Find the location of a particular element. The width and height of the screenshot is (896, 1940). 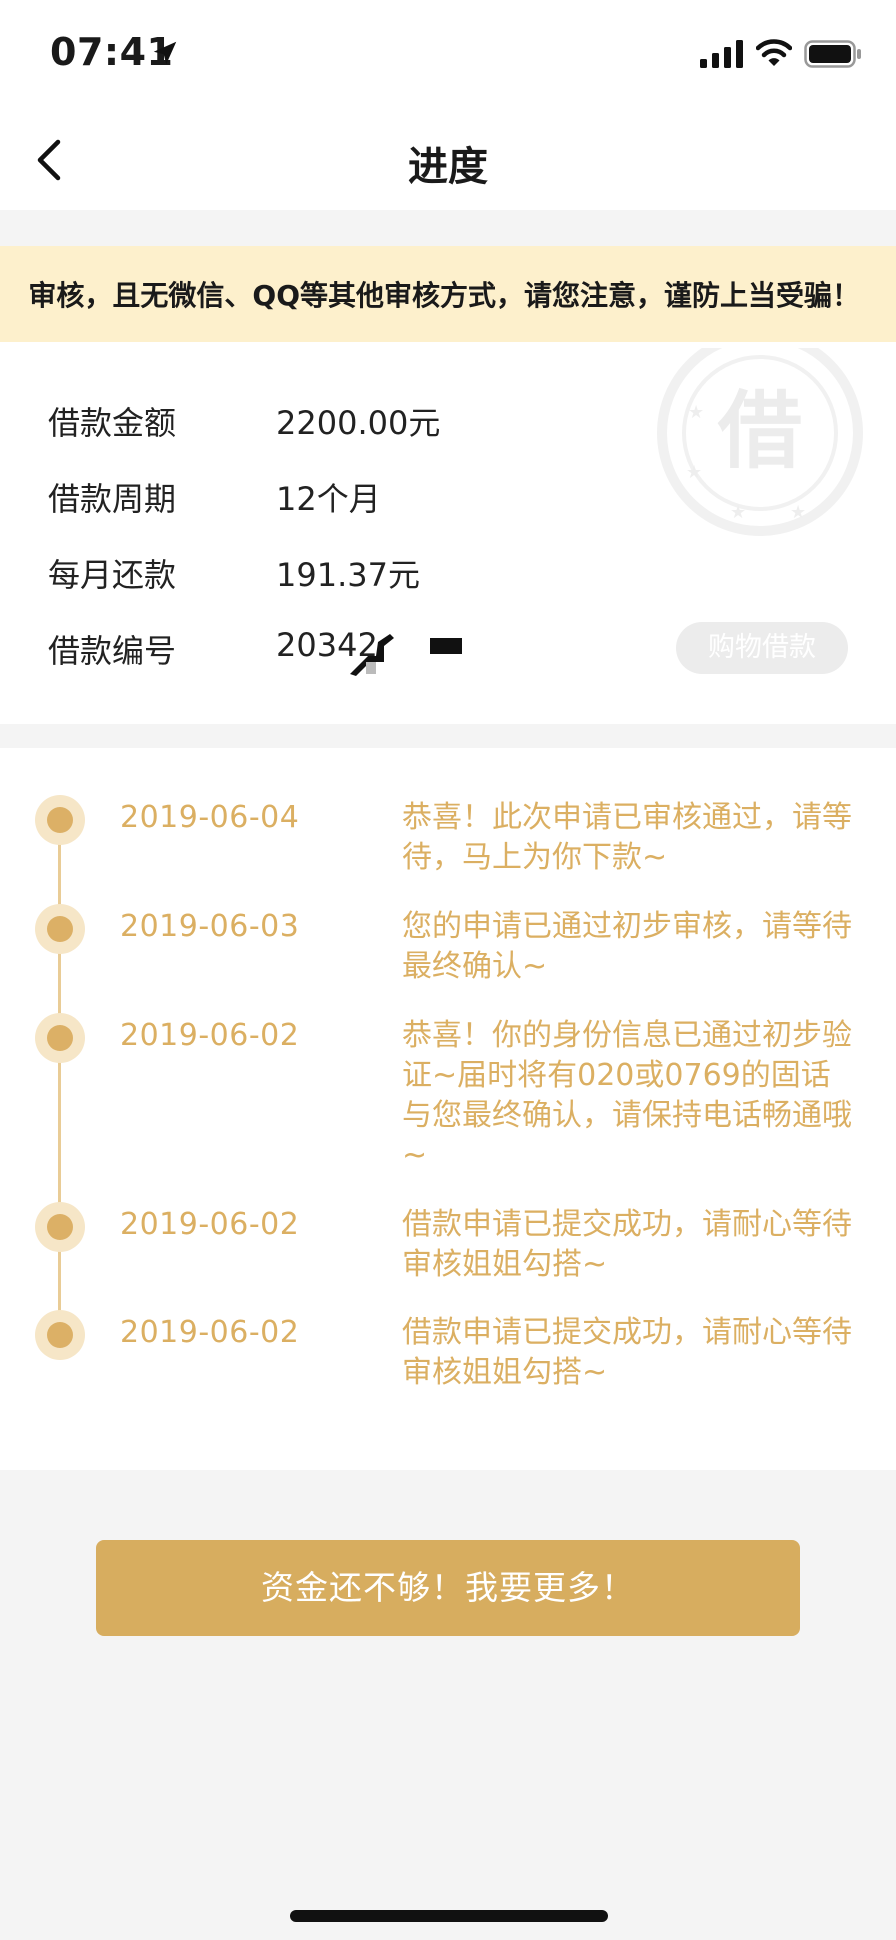

shopping-loan-tag: 购物借款 is located at coordinates (762, 648).